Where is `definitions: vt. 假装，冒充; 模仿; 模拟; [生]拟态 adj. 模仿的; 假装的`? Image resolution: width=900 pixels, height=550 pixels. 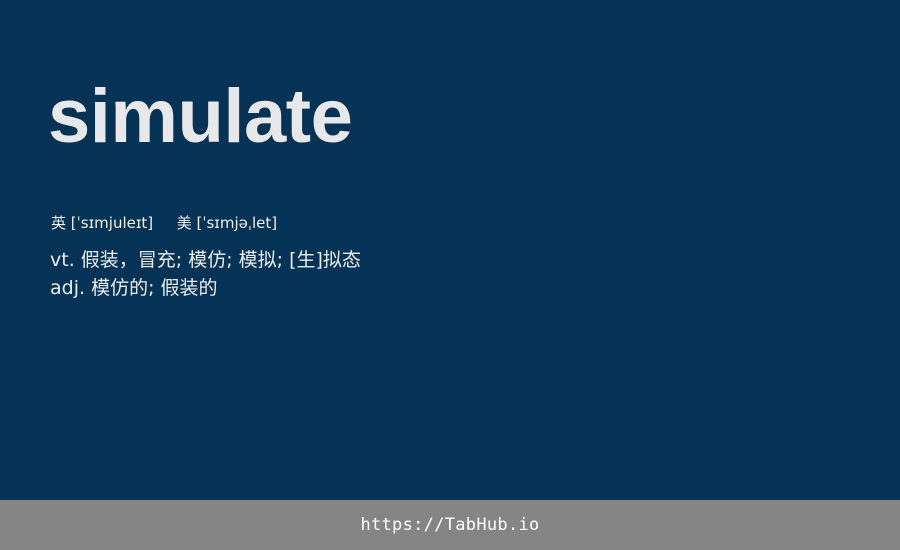 definitions: vt. 假装，冒充; 模仿; 模拟; [生]拟态 adj. 模仿的; 假装的 is located at coordinates (205, 274).